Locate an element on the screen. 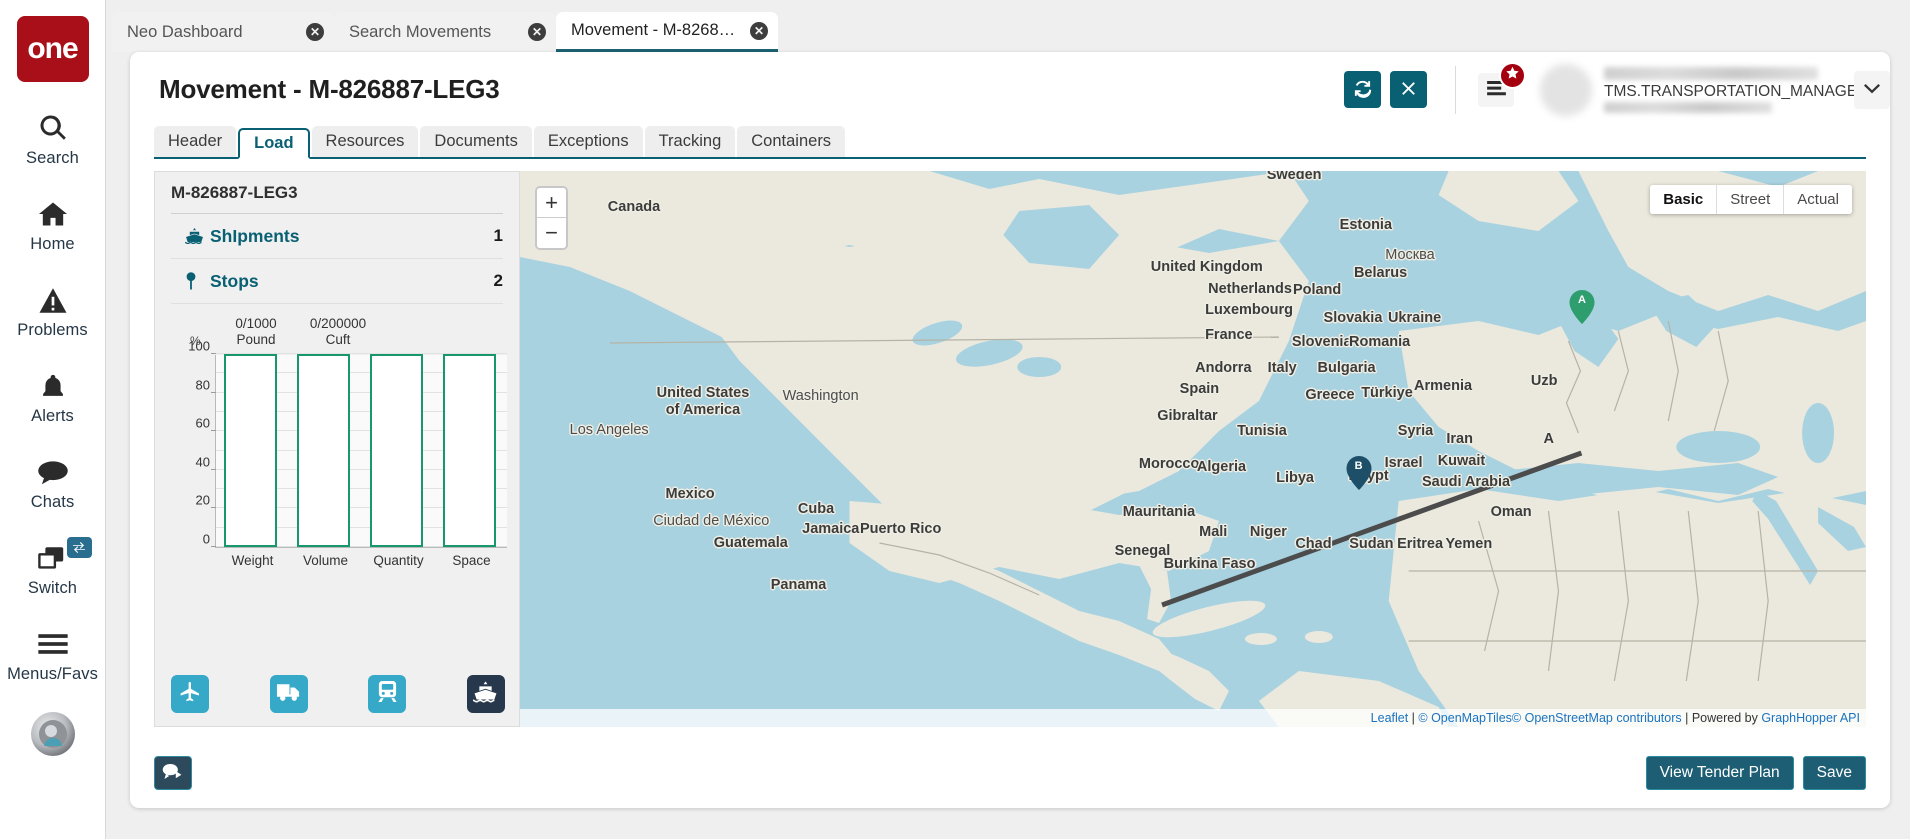 The height and width of the screenshot is (839, 1910). rail-item-menus-favs: Menus/Favs is located at coordinates (53, 654).